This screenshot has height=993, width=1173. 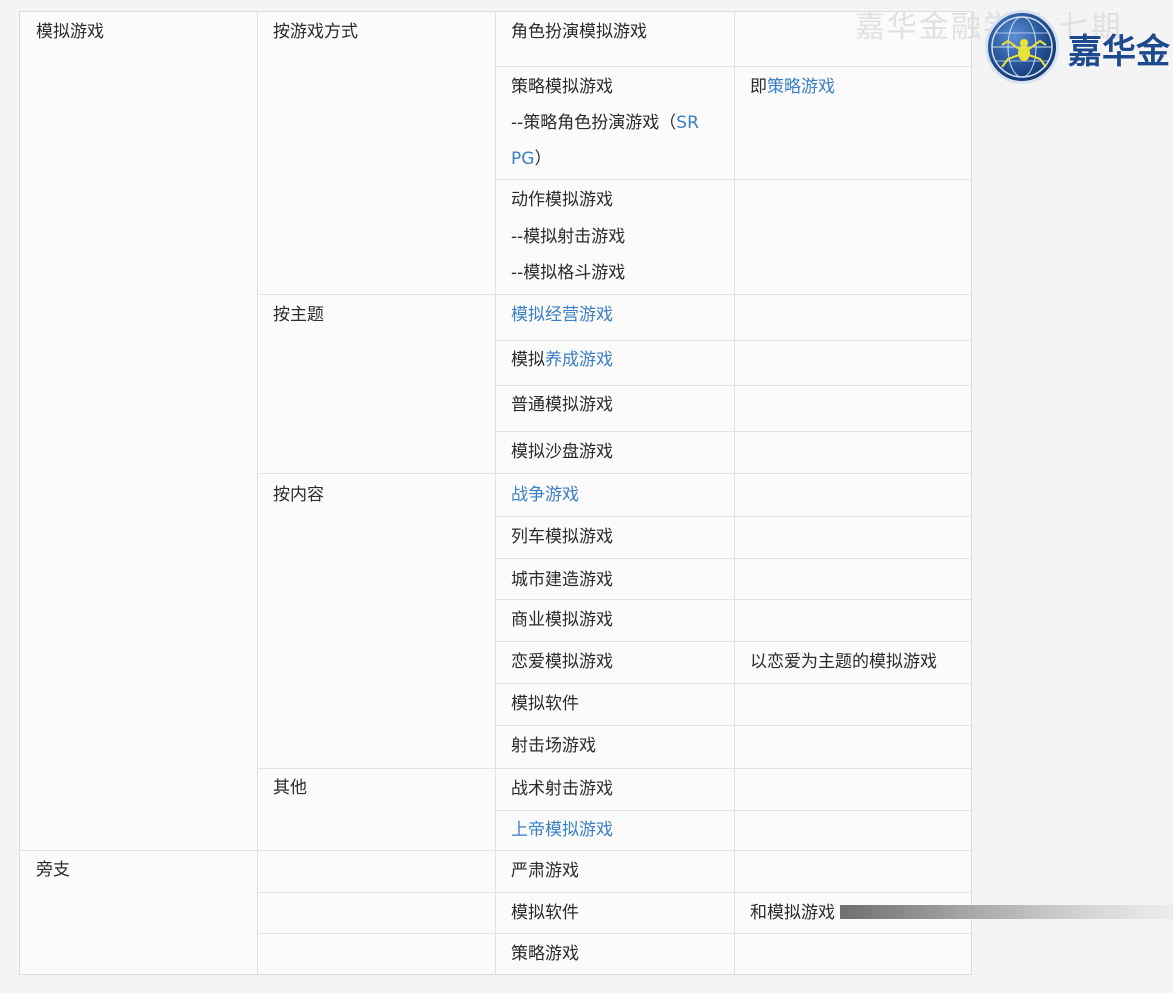 What do you see at coordinates (843, 662) in the screenshot?
I see `note-romance: 以恋爱为主题的模拟游戏` at bounding box center [843, 662].